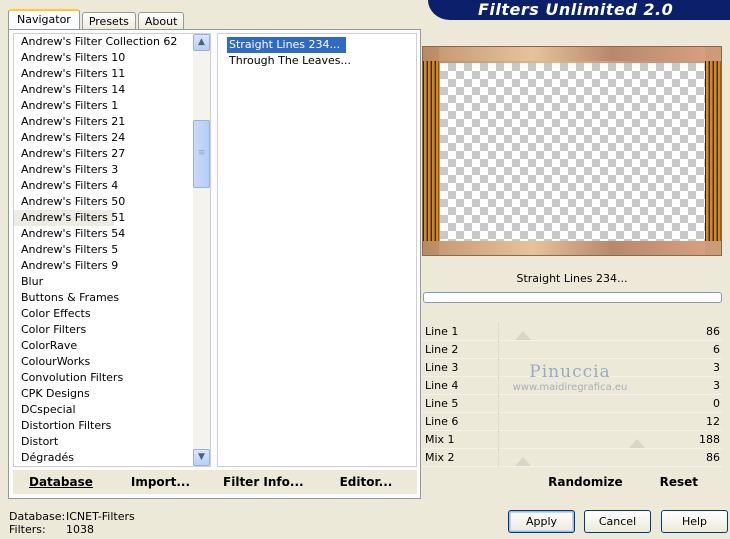  What do you see at coordinates (570, 372) in the screenshot?
I see `watermark-title: Pinuccia` at bounding box center [570, 372].